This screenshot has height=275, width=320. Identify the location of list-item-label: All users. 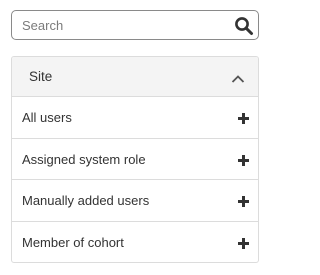
(47, 117).